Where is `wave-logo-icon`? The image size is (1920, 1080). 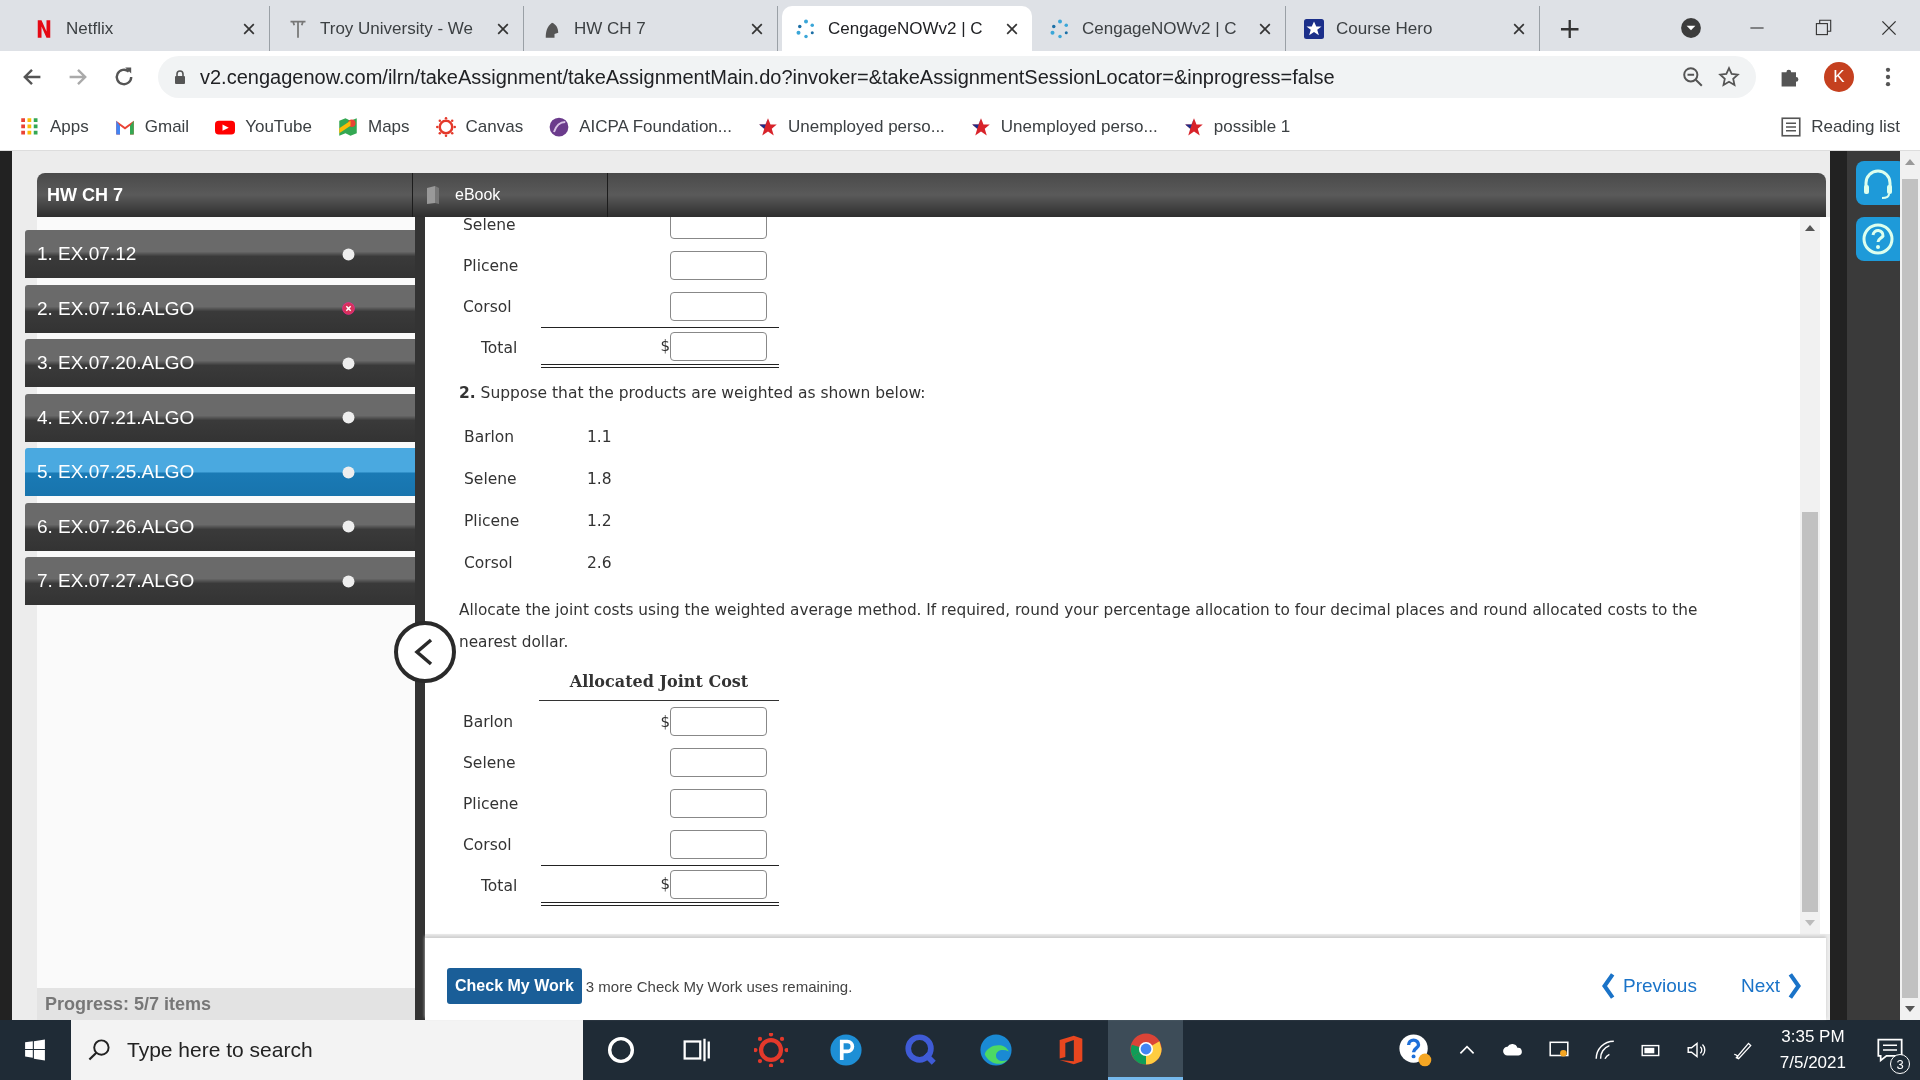 wave-logo-icon is located at coordinates (995, 1050).